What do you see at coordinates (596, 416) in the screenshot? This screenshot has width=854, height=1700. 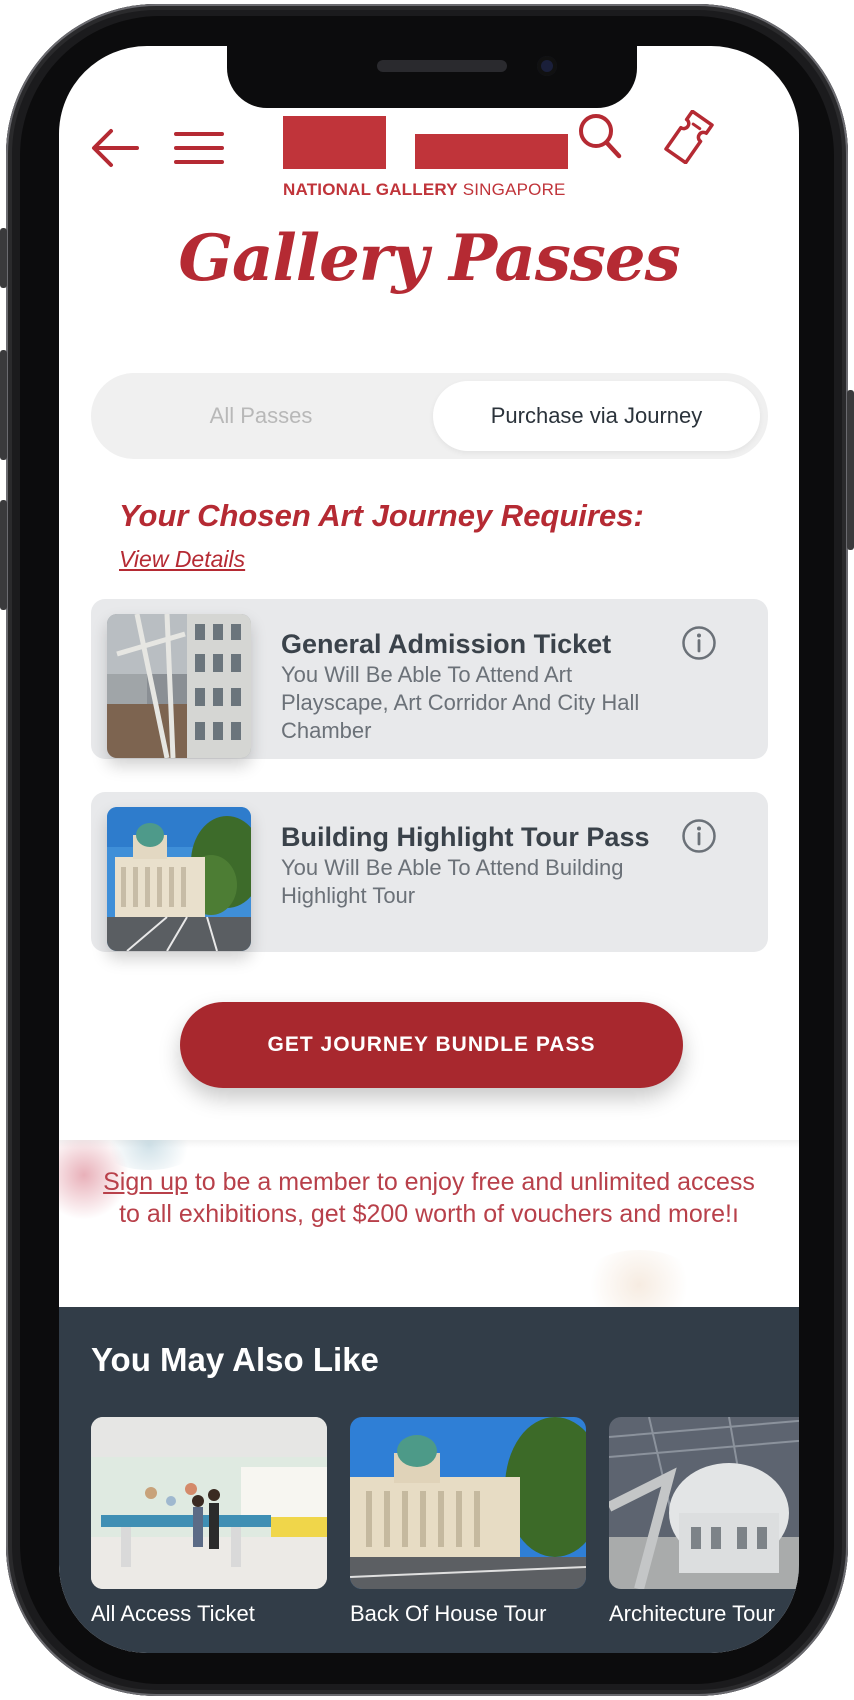 I see `tab-purchase-via-journey: Purchase via Journey` at bounding box center [596, 416].